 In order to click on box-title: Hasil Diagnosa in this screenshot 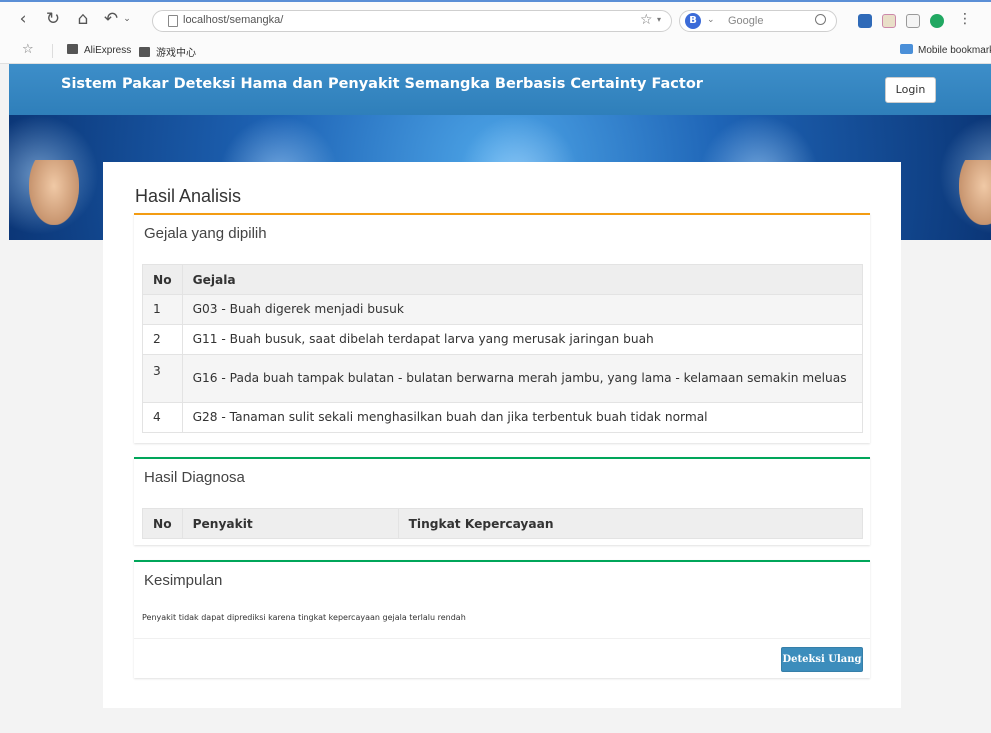, I will do `click(194, 477)`.